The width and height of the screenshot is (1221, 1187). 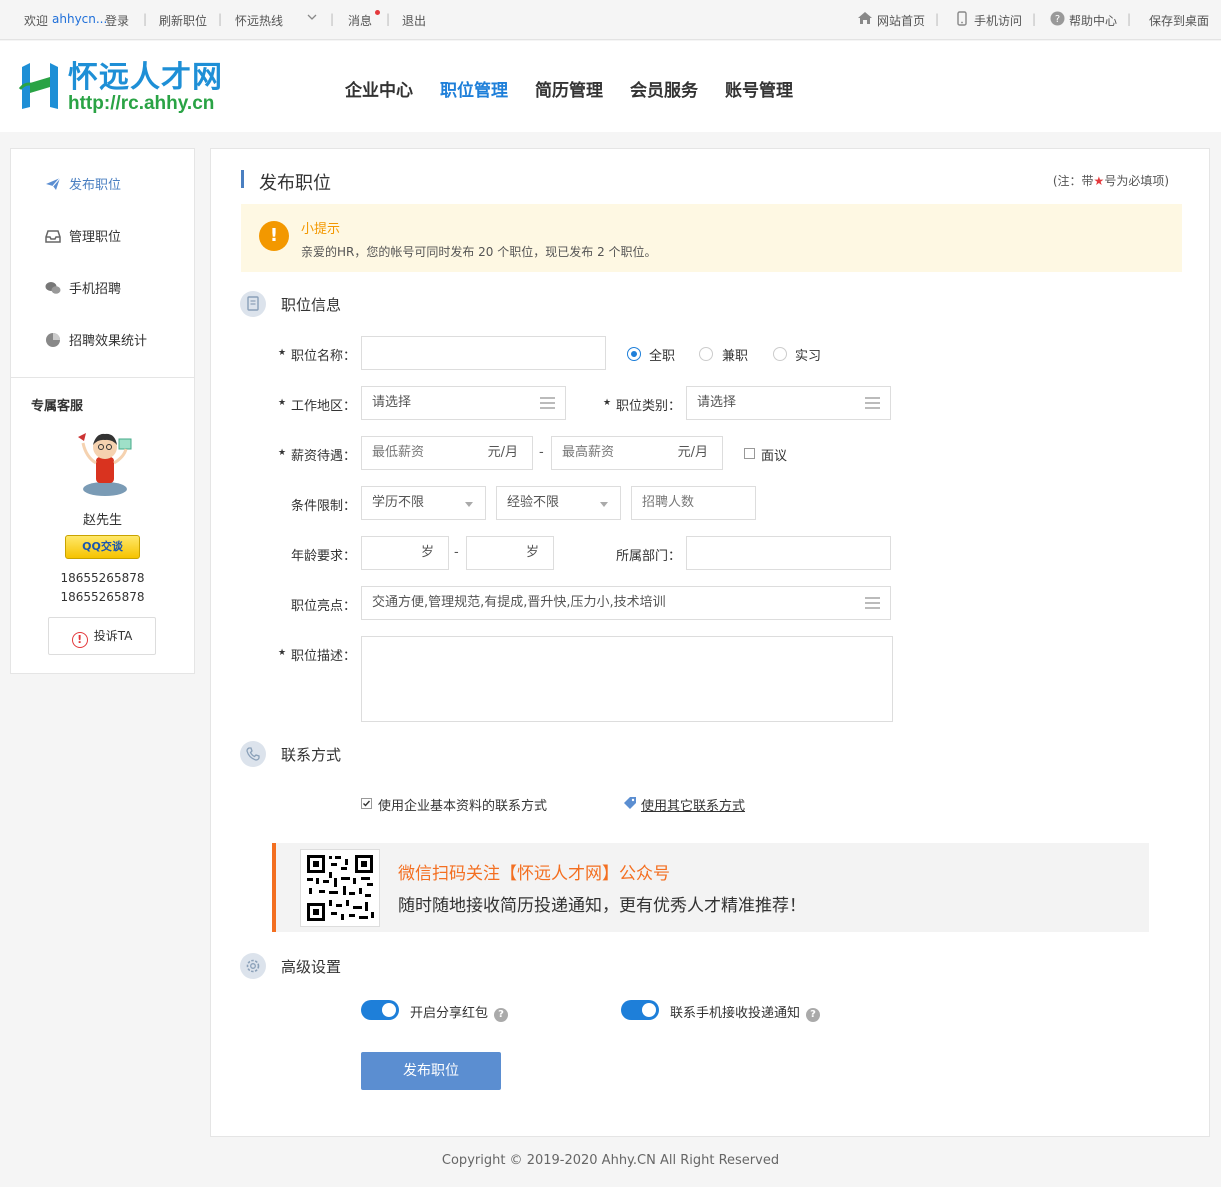 I want to click on salary-max-input: 最高薪资 元/月, so click(x=637, y=453).